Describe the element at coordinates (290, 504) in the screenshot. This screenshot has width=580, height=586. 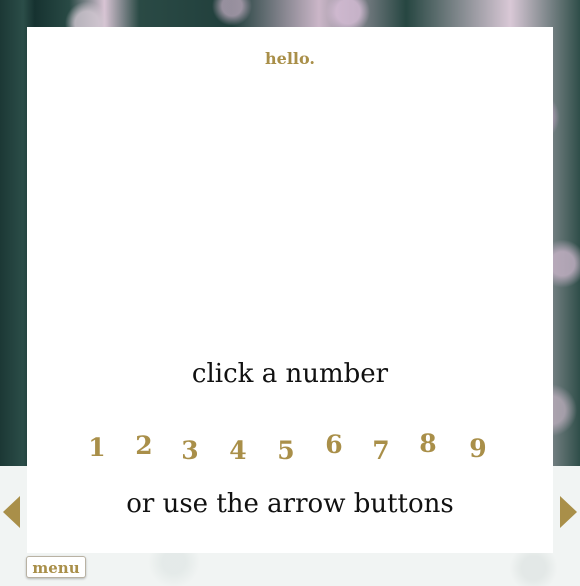
I see `arrow-instruction-text: or use the arrow buttons` at that location.